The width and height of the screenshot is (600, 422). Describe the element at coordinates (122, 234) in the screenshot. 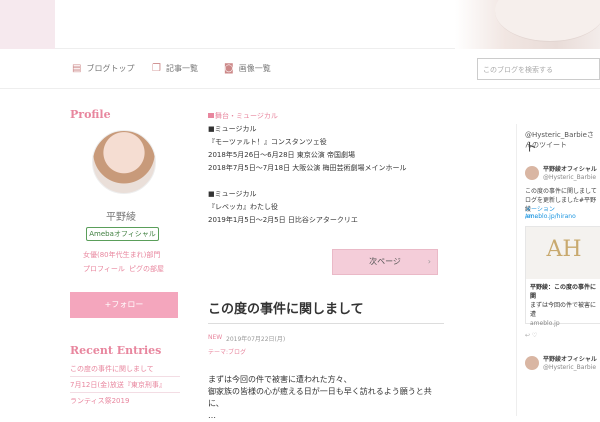

I see `official-badge: Amebaオフィシャル` at that location.